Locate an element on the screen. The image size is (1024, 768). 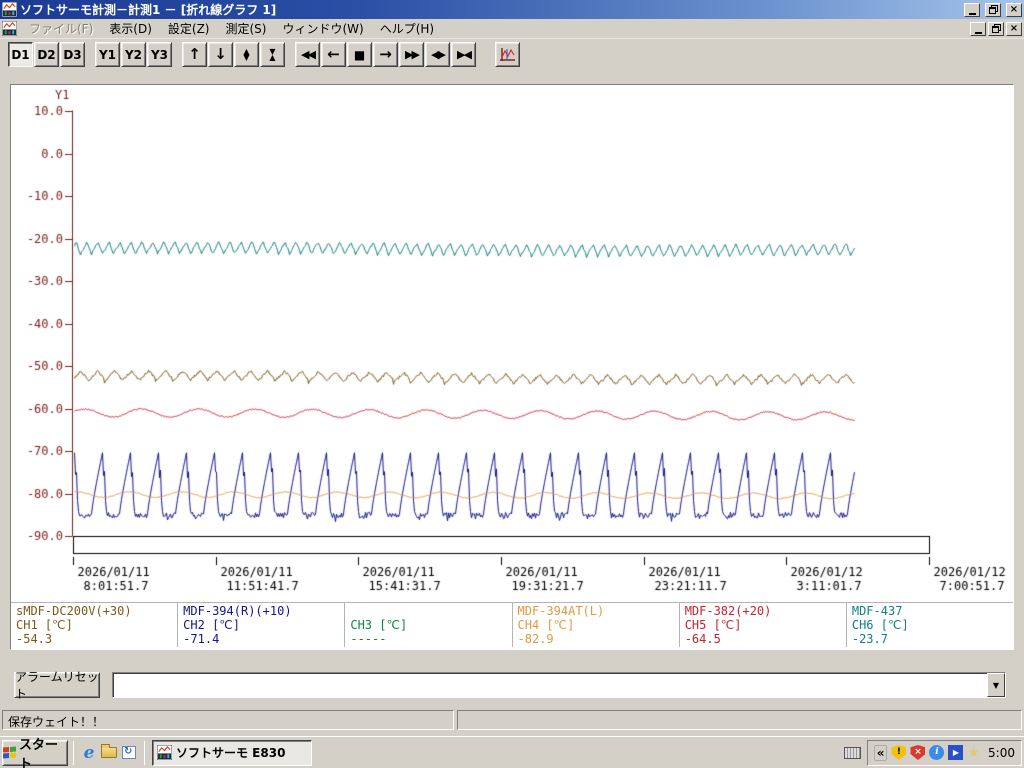
channel-value: -64.5 is located at coordinates (702, 639).